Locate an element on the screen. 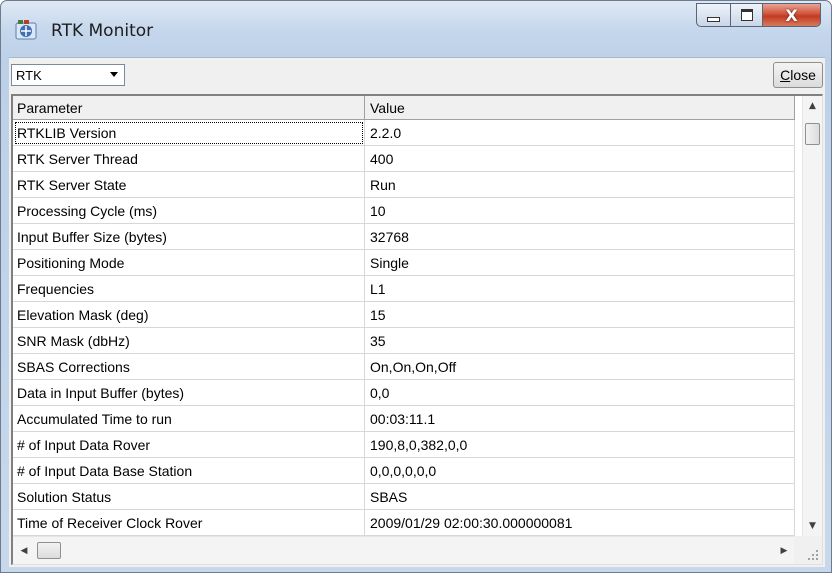 This screenshot has height=573, width=832. window-close-button: X is located at coordinates (792, 15).